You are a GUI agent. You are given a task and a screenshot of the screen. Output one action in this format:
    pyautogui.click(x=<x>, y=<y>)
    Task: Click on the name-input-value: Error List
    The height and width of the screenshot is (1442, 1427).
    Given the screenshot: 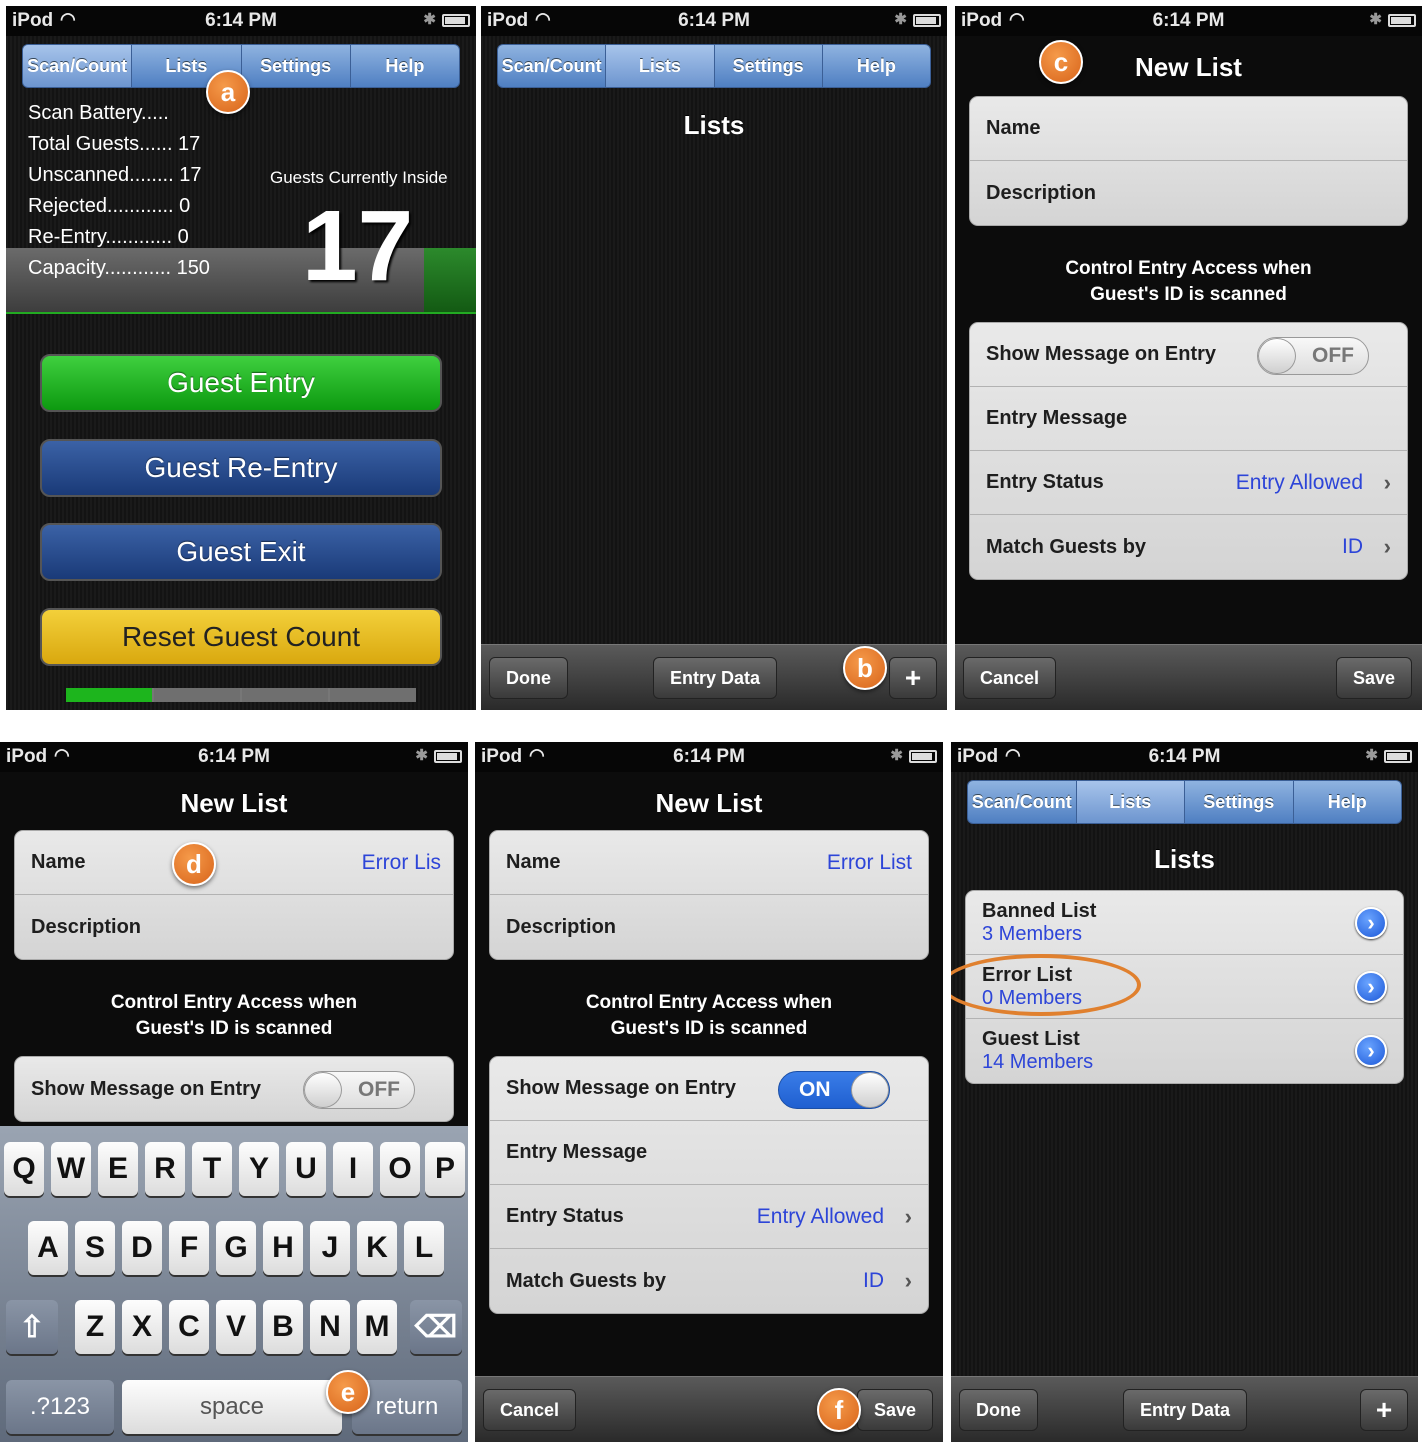 What is the action you would take?
    pyautogui.click(x=869, y=863)
    